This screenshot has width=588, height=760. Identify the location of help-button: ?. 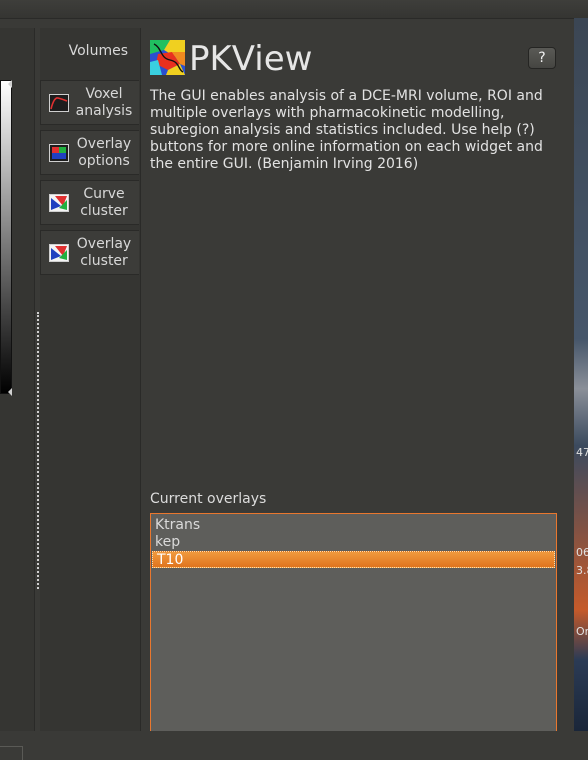
(542, 58).